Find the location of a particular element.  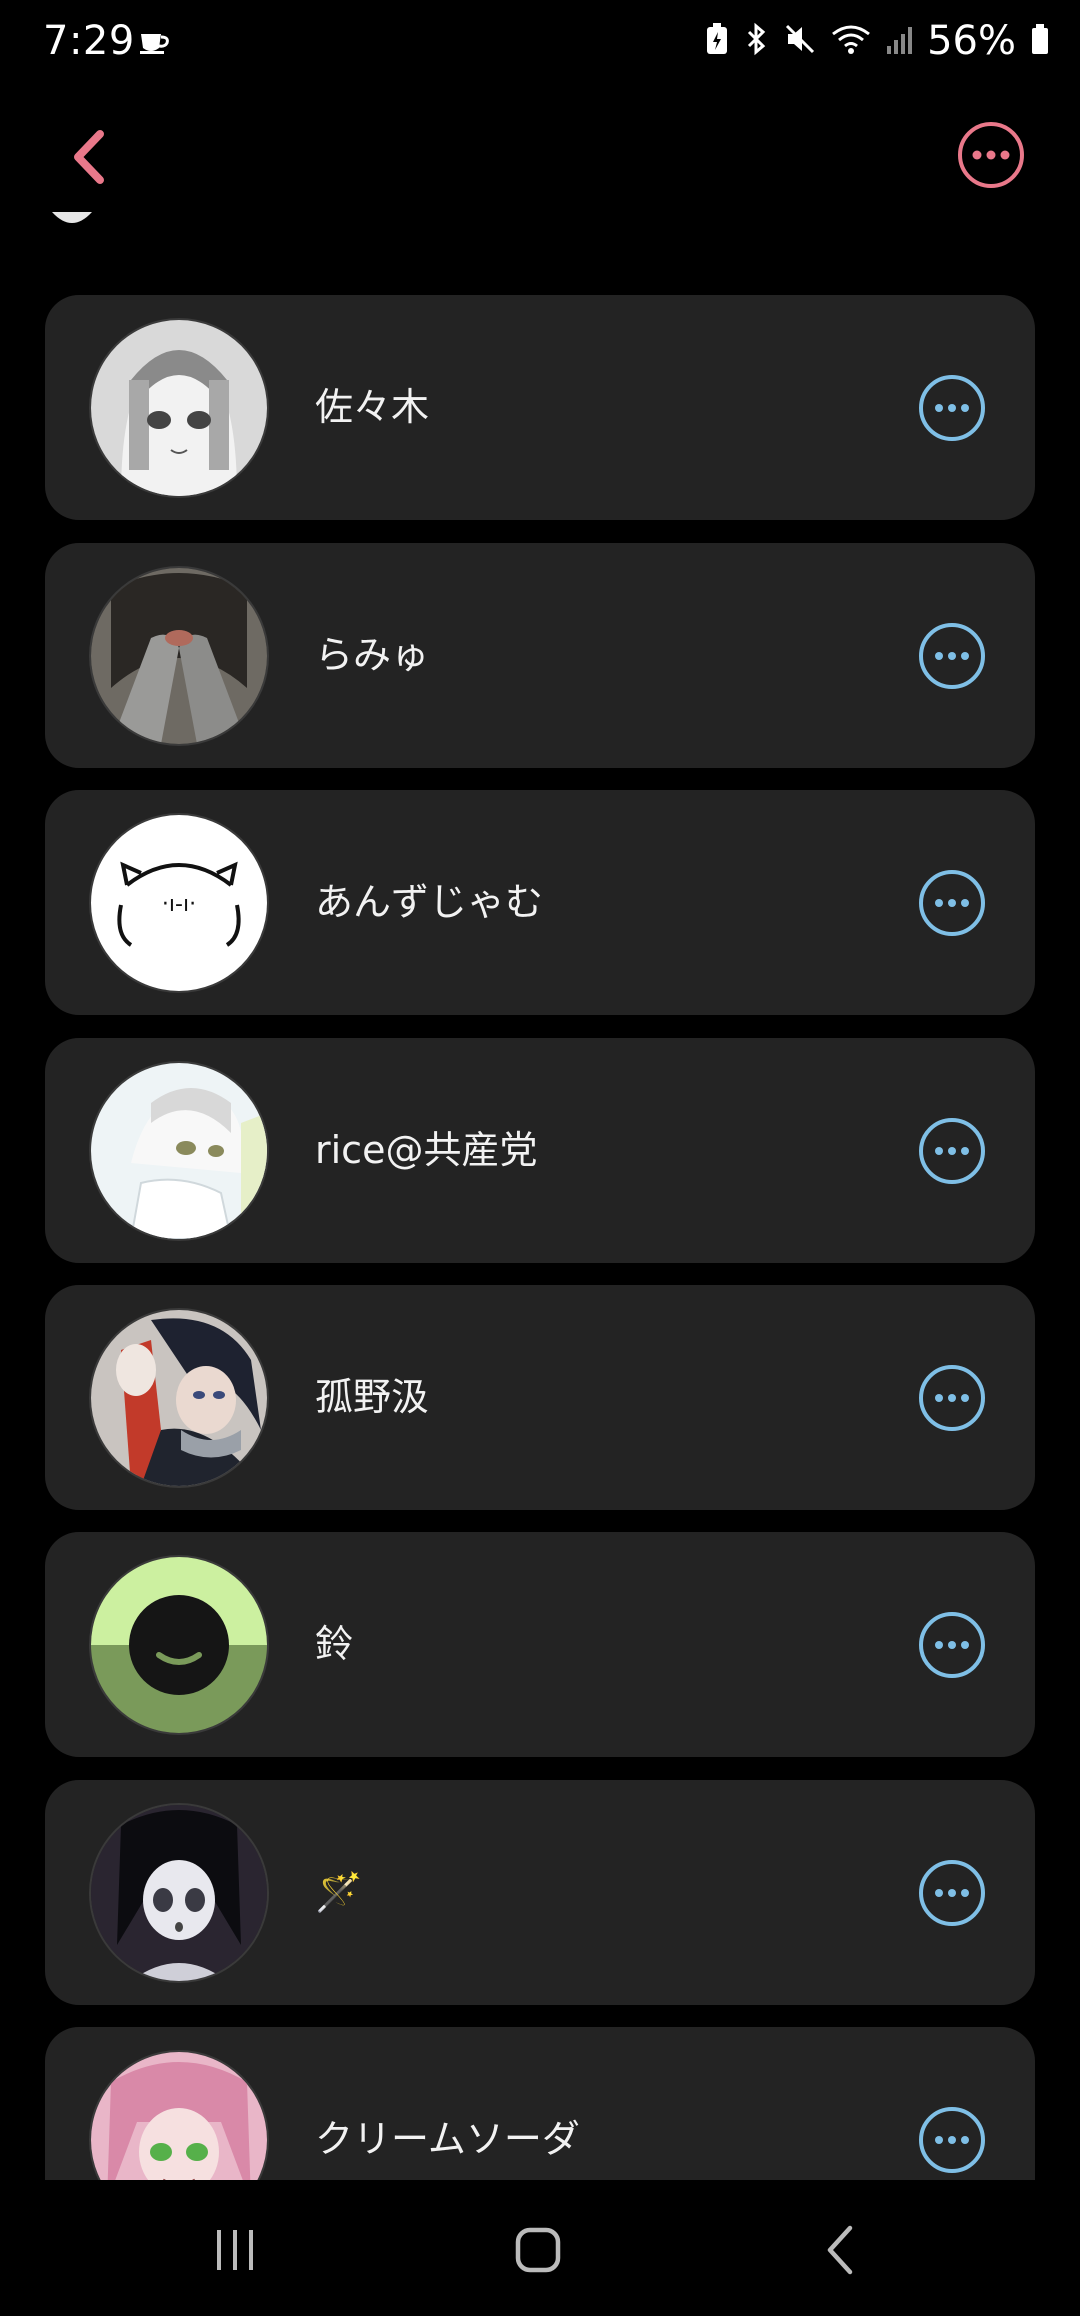

user-name: クリームソーダ is located at coordinates (447, 2139).